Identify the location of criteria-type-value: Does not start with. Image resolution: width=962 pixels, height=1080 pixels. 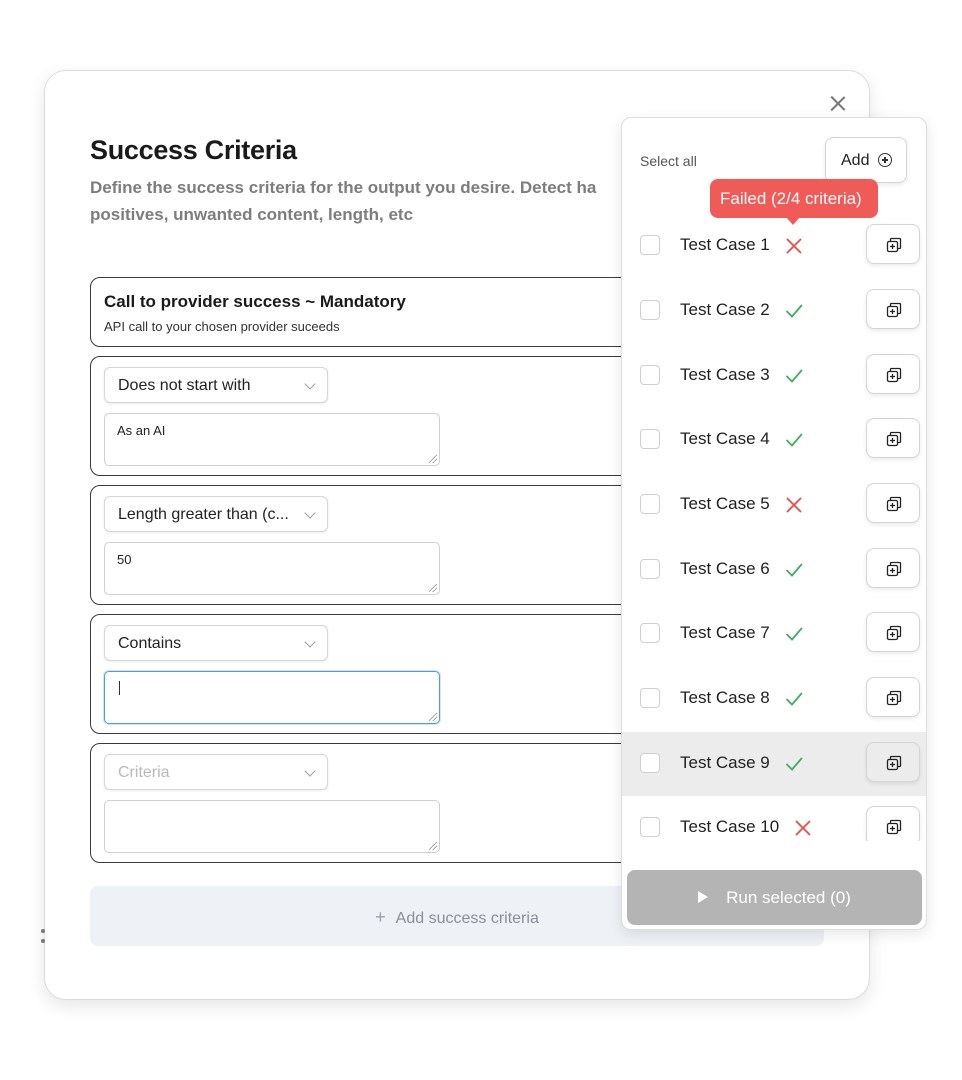
(184, 385).